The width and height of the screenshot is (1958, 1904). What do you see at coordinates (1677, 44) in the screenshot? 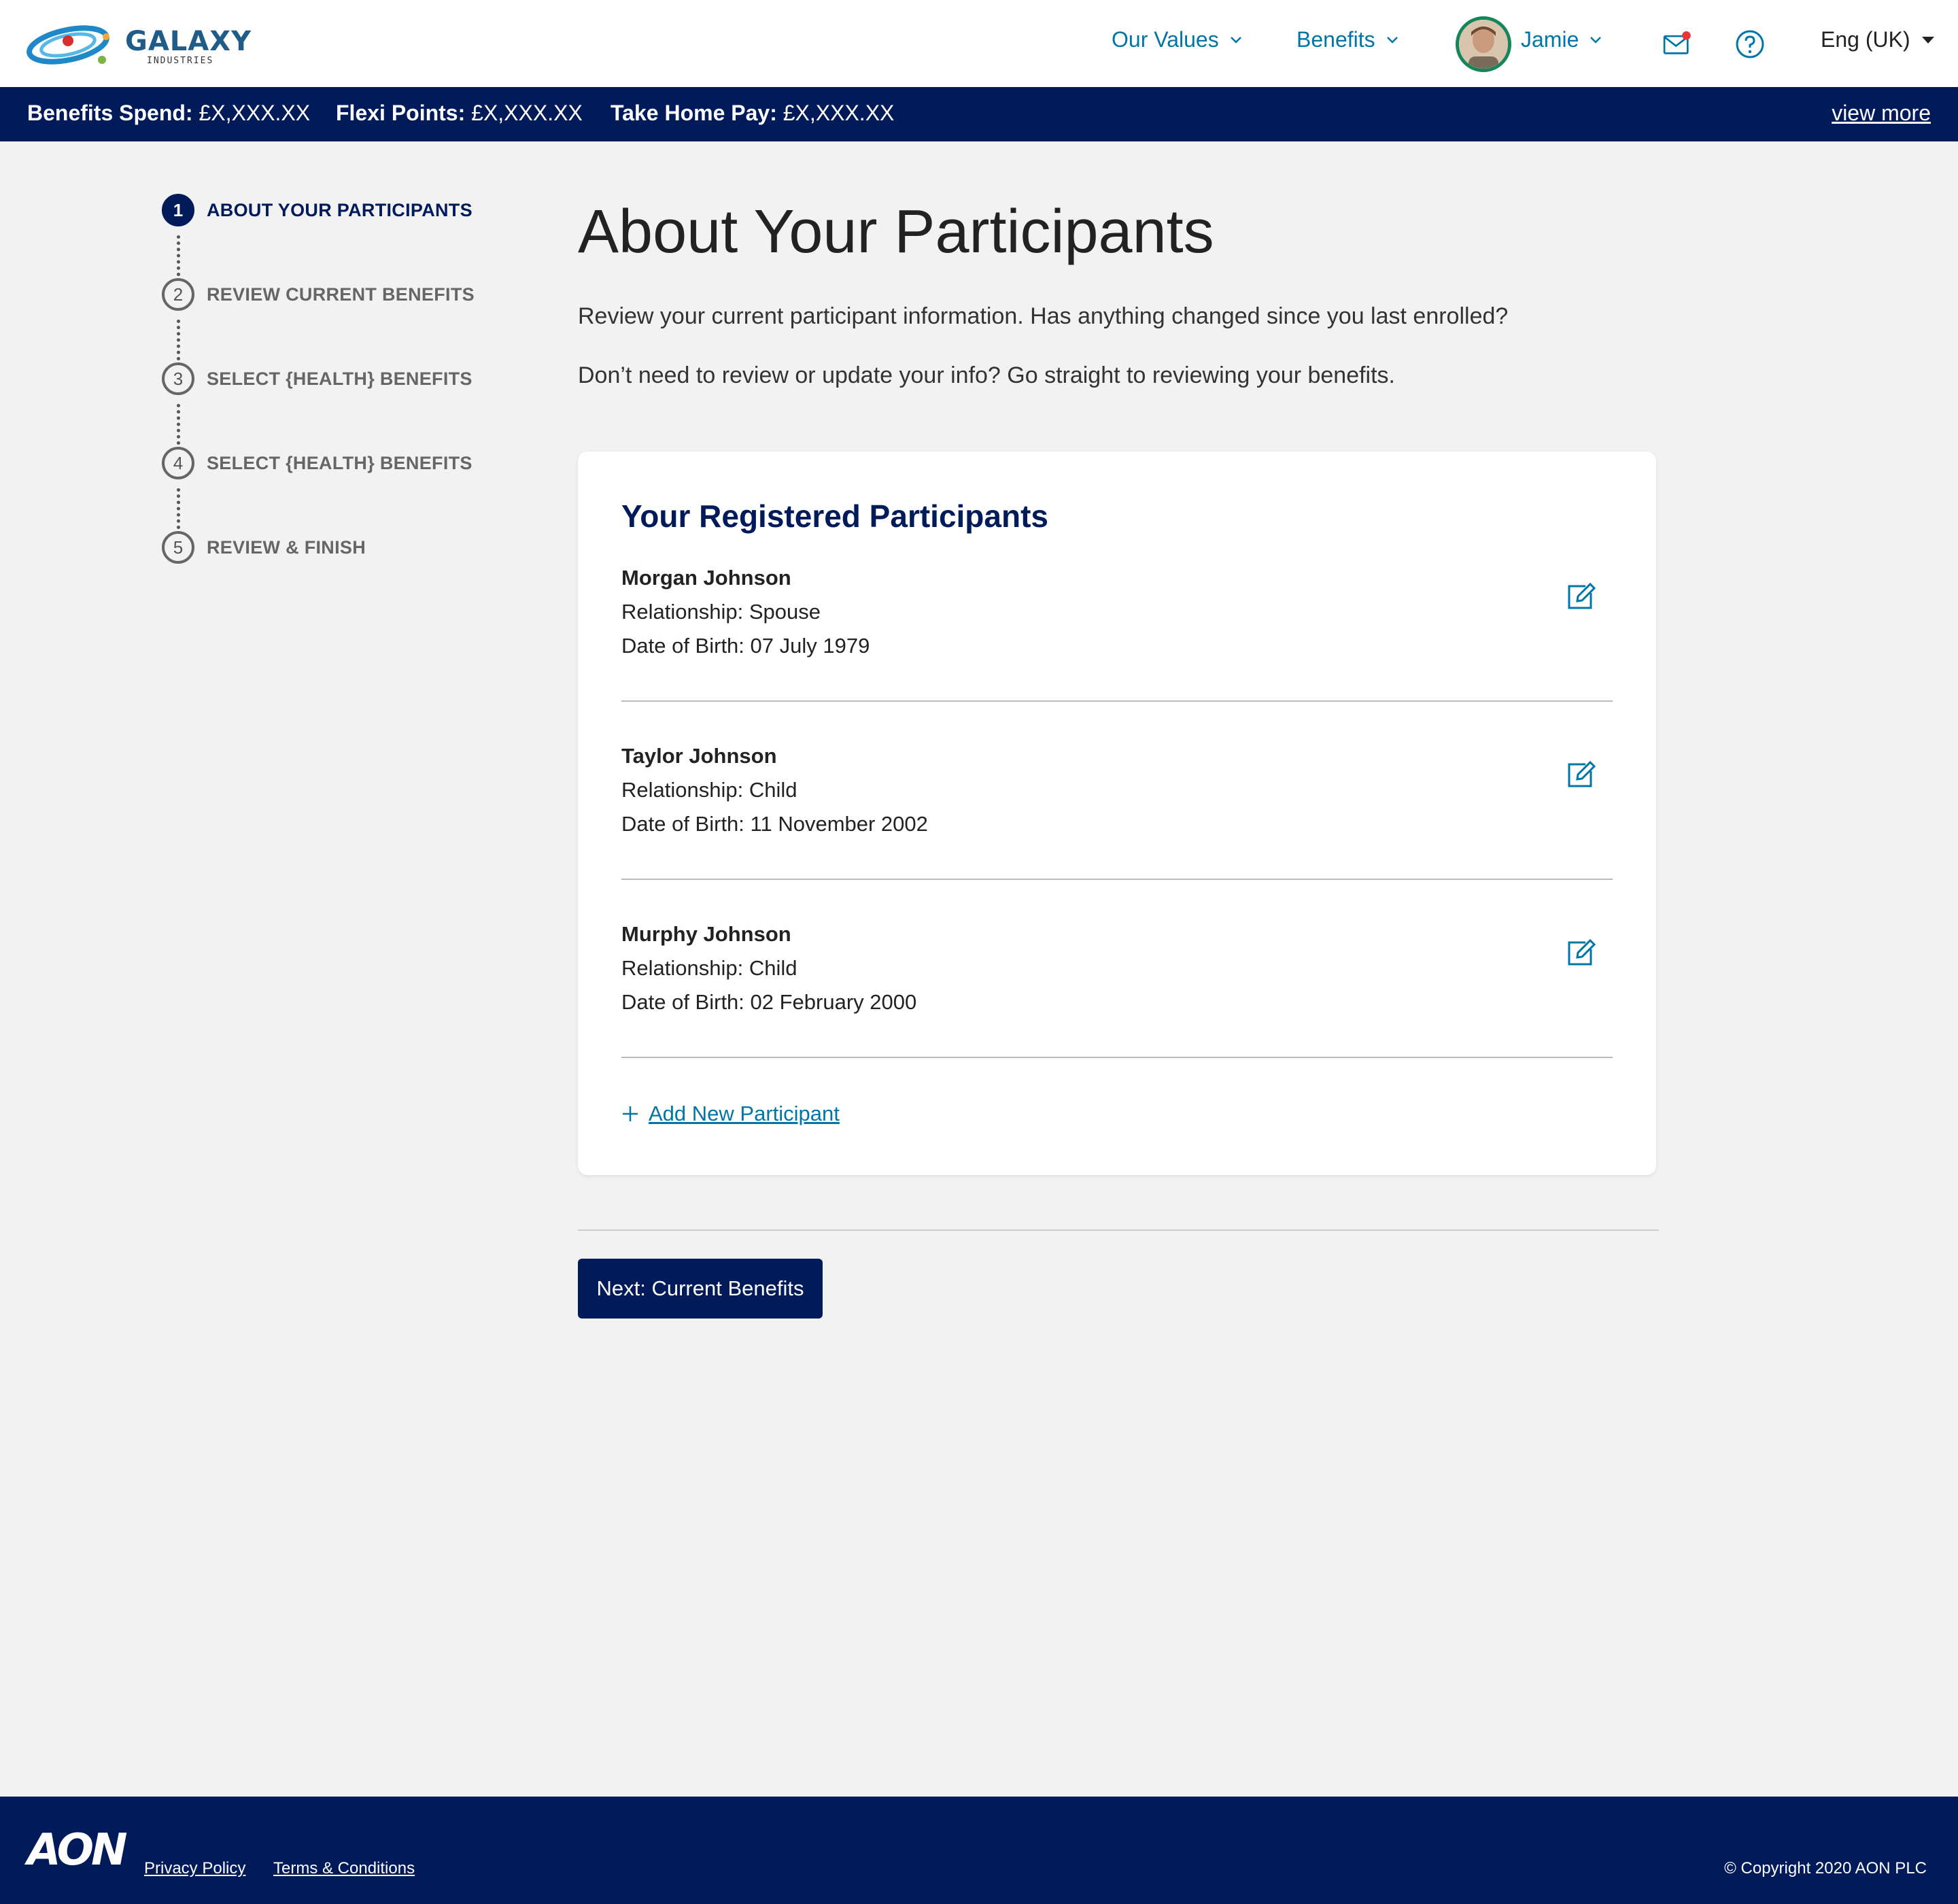
I see `mail-icon` at bounding box center [1677, 44].